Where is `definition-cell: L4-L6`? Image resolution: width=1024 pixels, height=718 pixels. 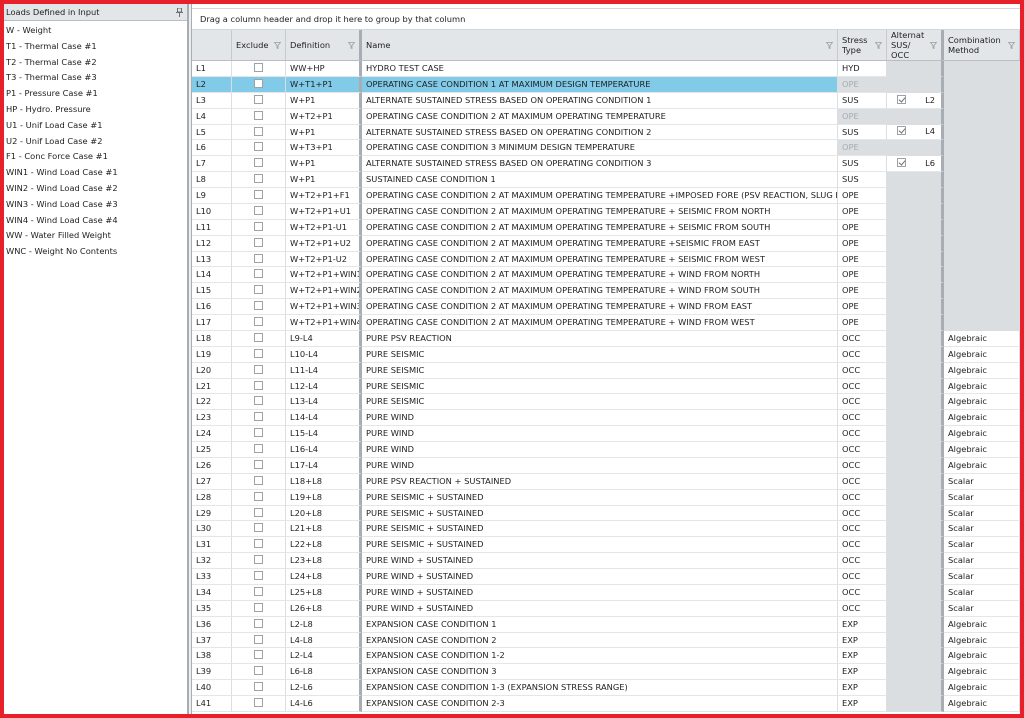 definition-cell: L4-L6 is located at coordinates (324, 704).